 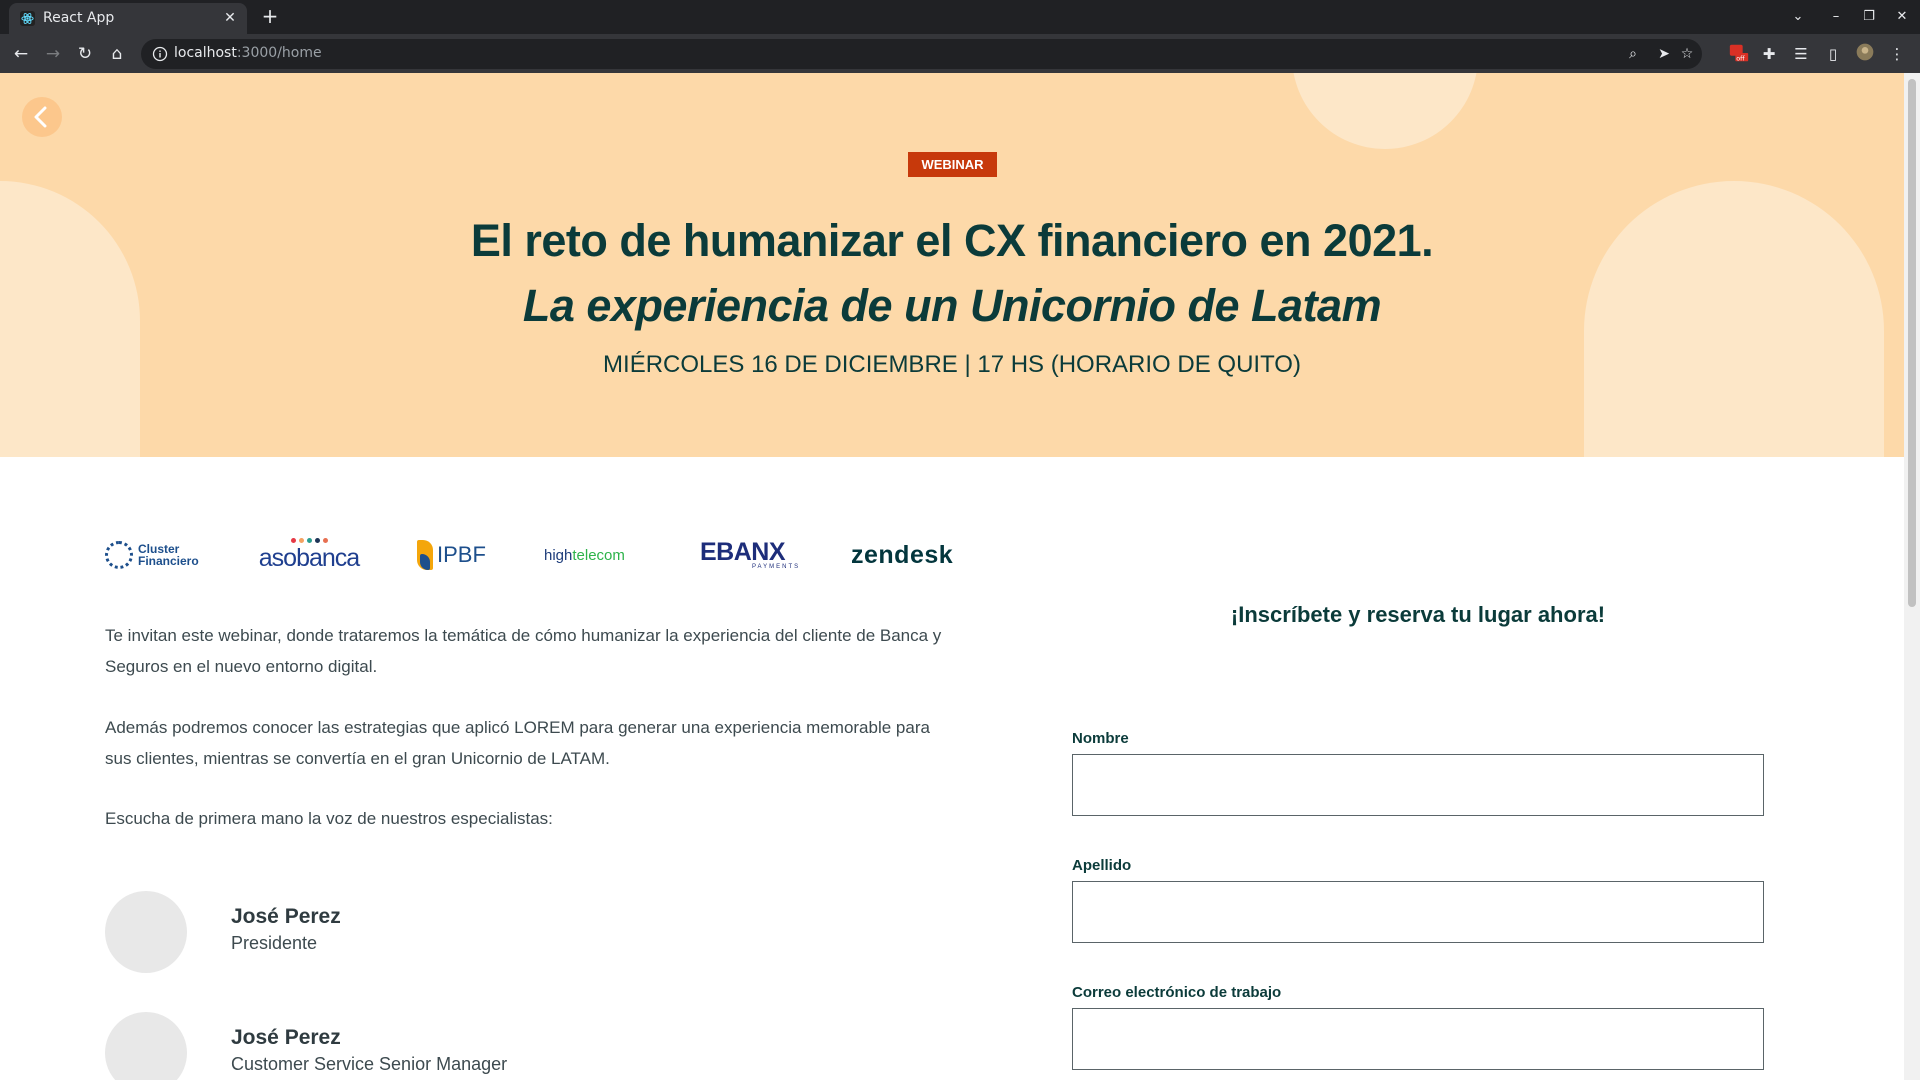 I want to click on ipbf-mark-icon, so click(x=425, y=555).